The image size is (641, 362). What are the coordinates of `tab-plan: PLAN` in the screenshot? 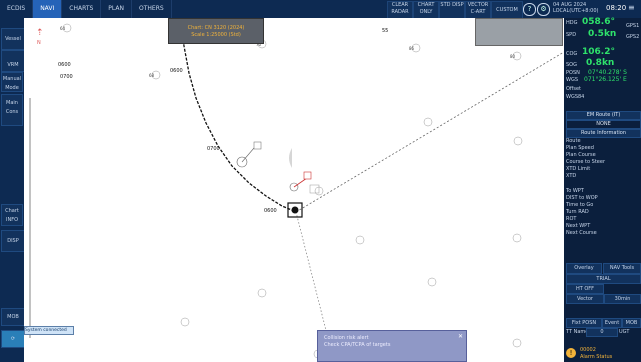 It's located at (116, 9).